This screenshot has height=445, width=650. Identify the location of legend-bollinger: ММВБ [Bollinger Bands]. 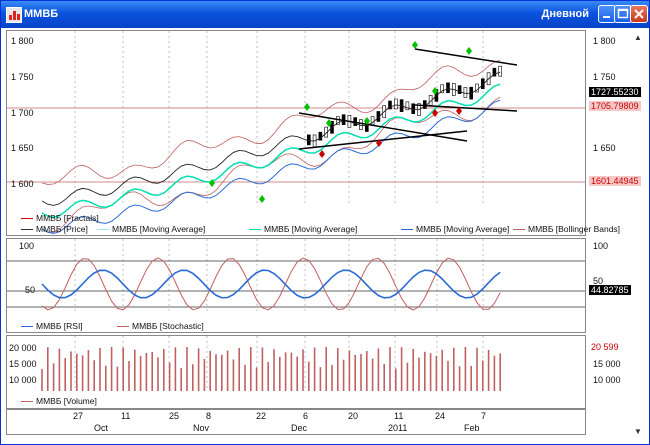
(566, 229).